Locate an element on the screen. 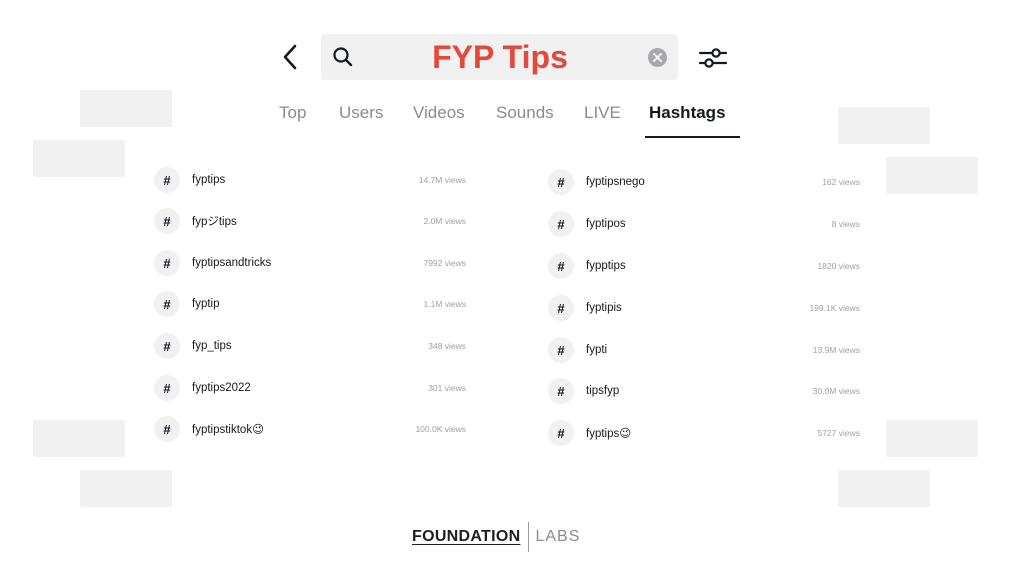 The image size is (1024, 566). hashtag-views: 14.7M views is located at coordinates (442, 180).